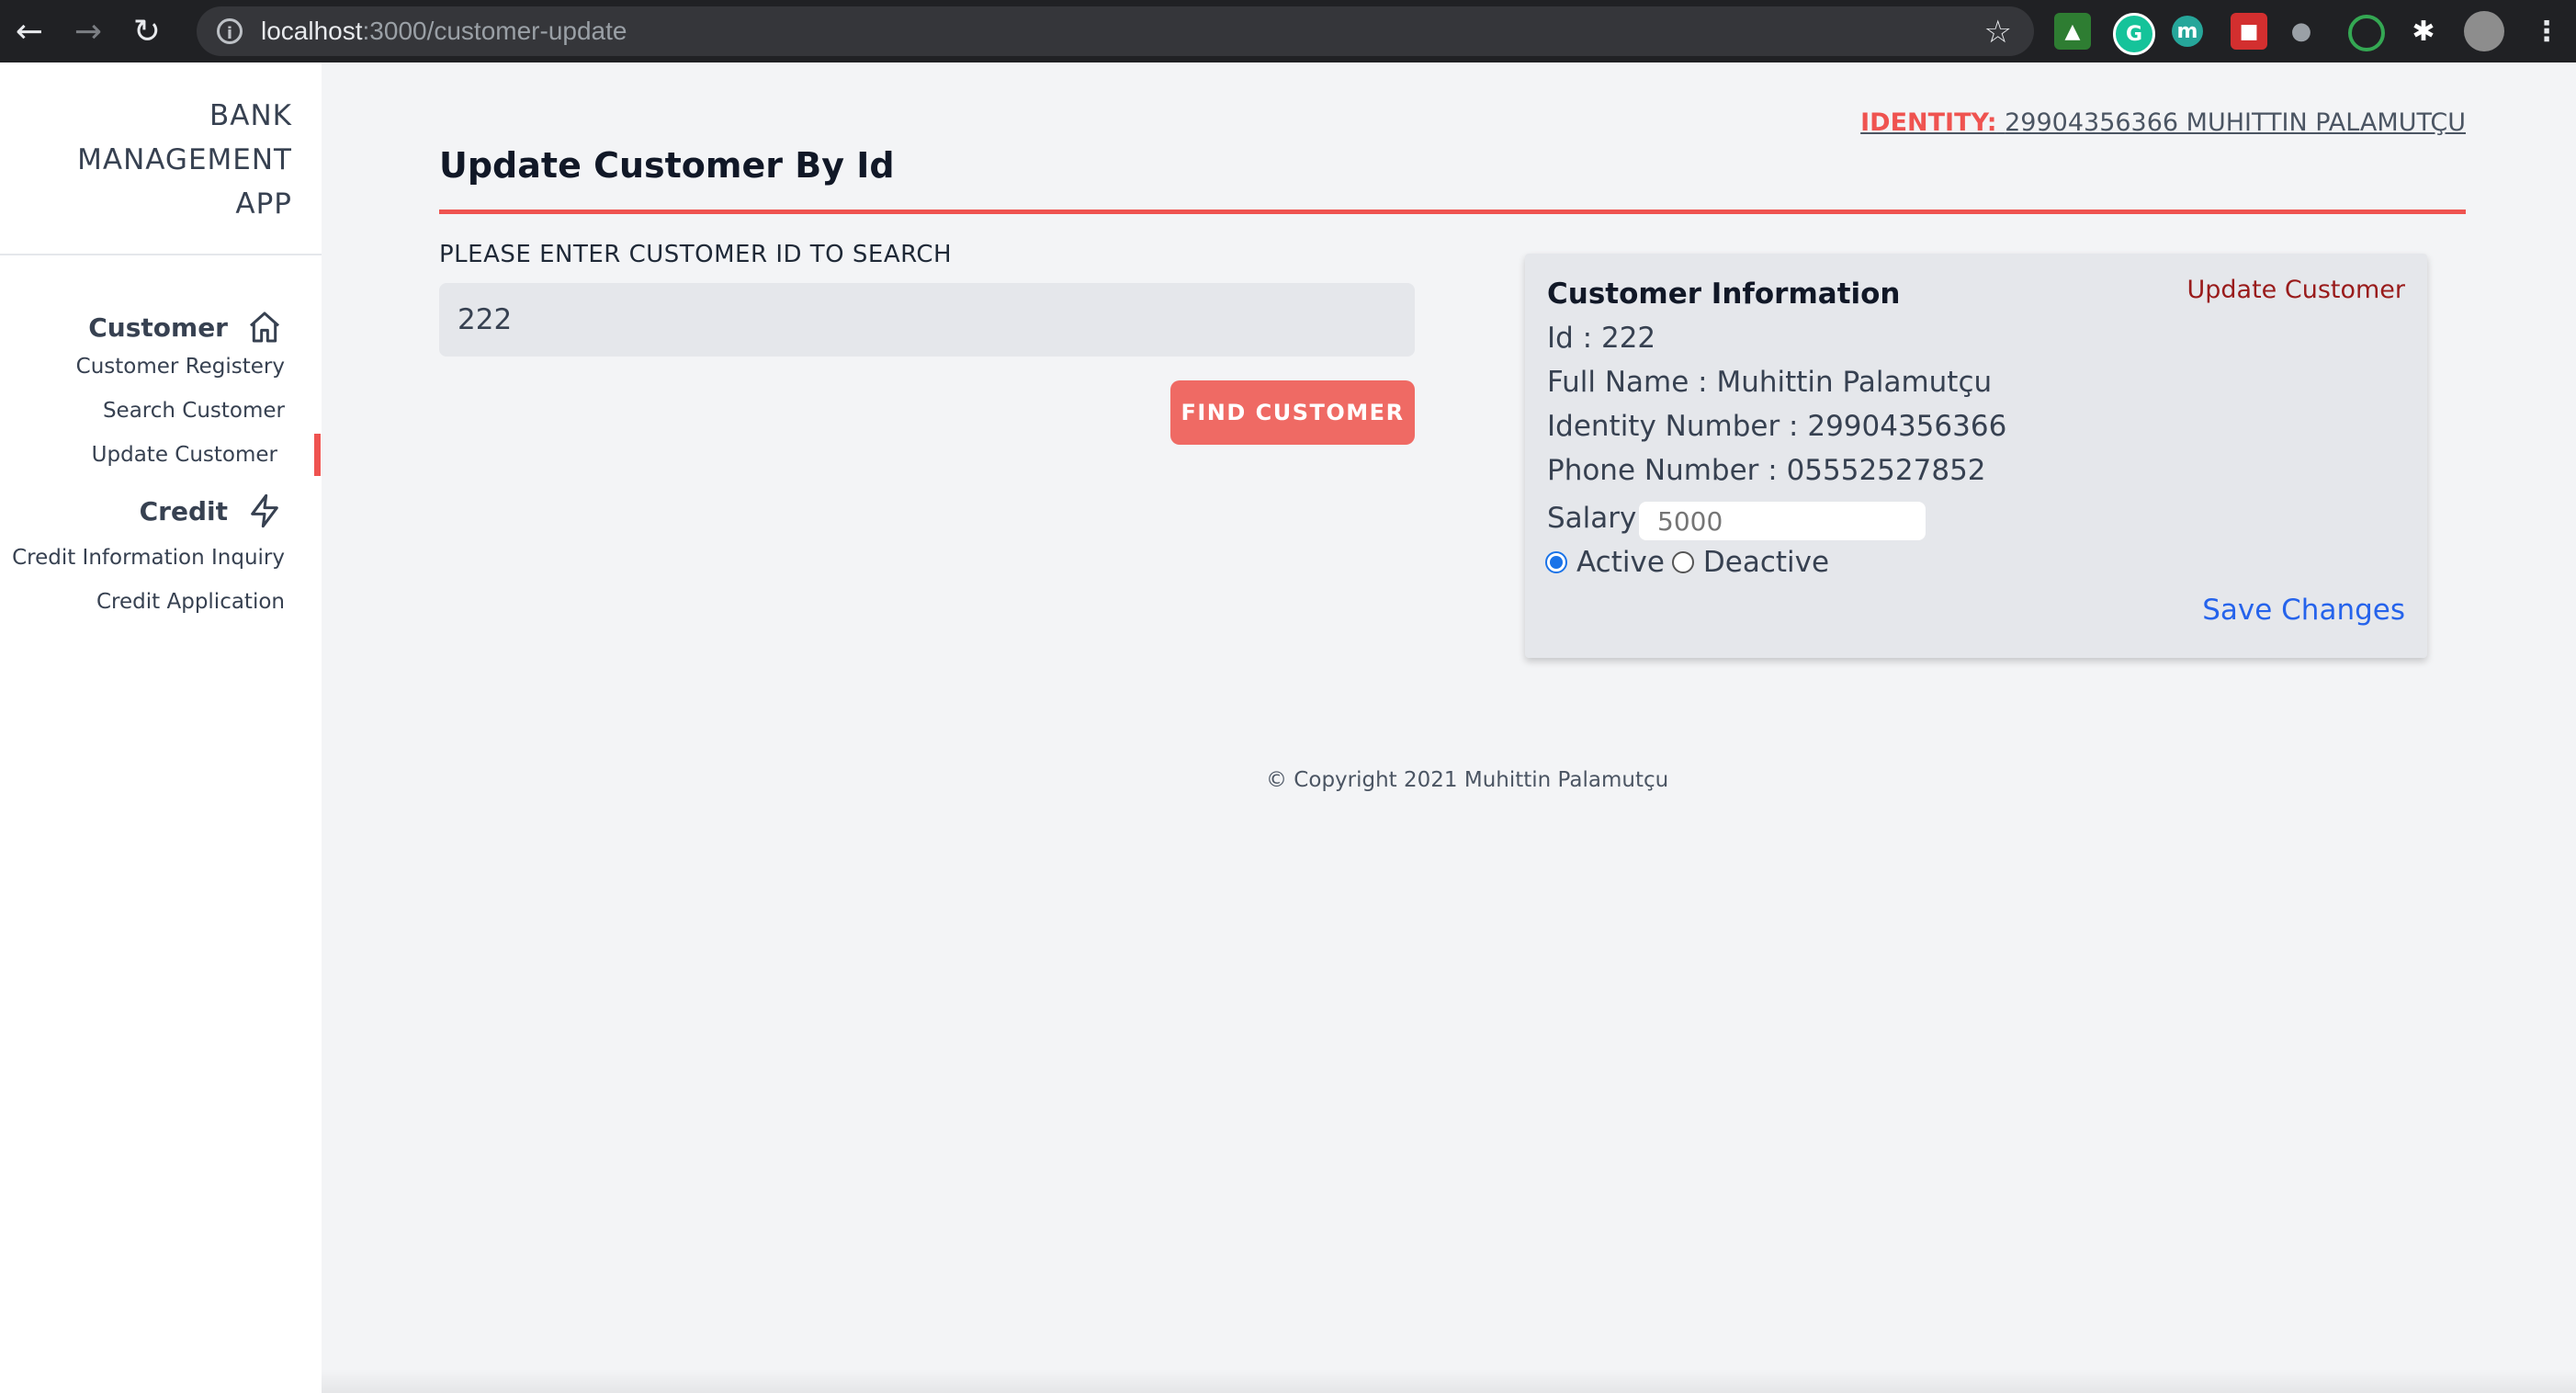 The image size is (2576, 1393). I want to click on target-extension-icon, so click(2366, 33).